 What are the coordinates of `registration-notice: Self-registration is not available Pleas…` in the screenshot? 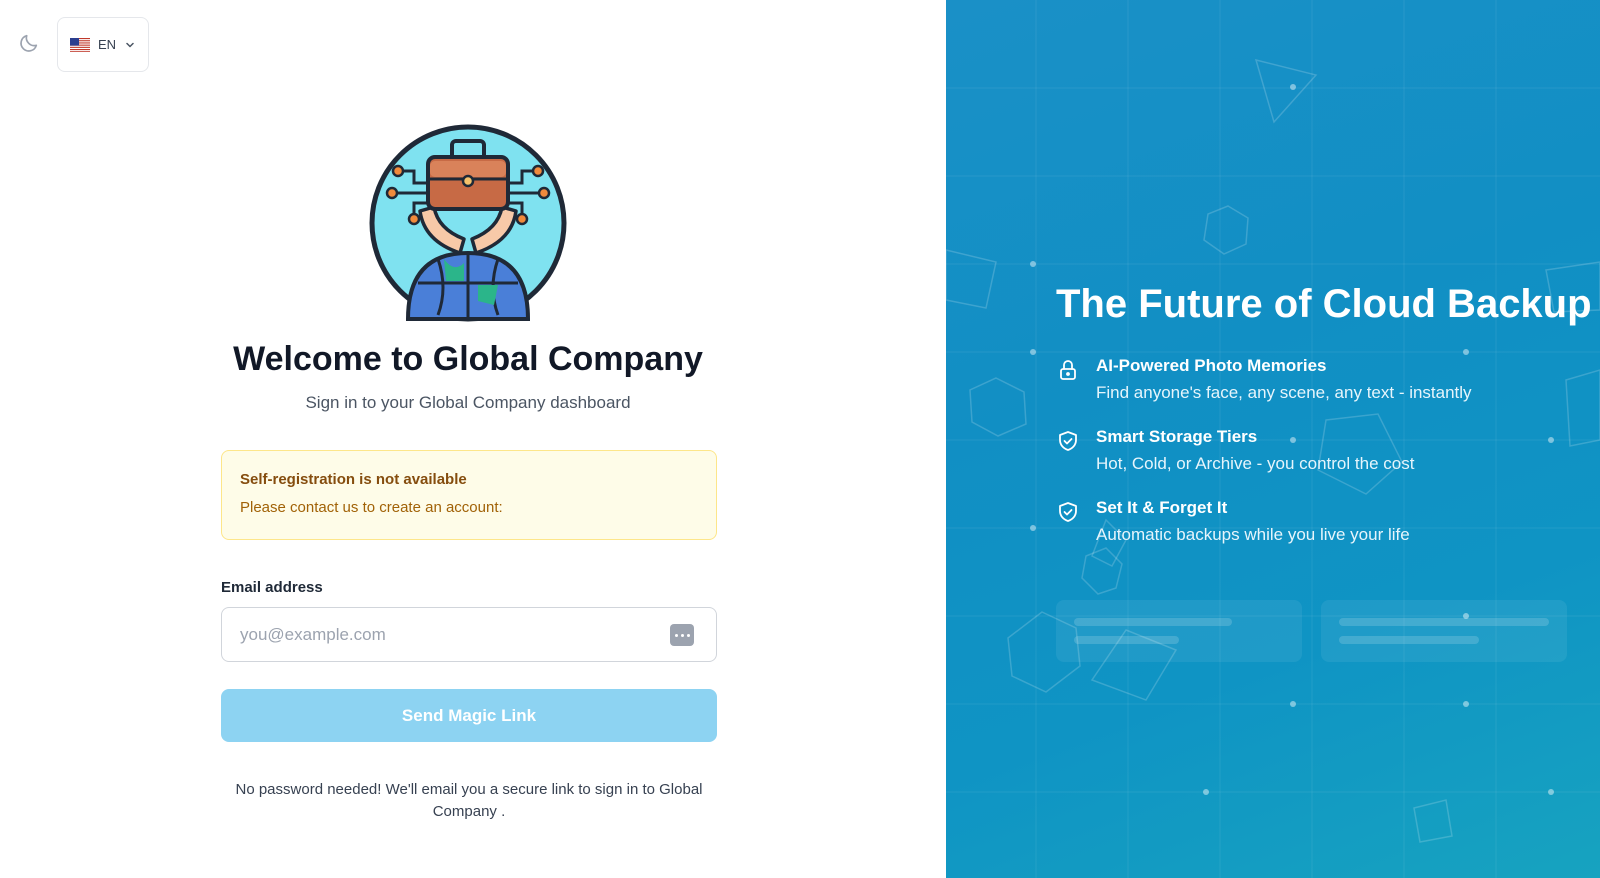 It's located at (469, 495).